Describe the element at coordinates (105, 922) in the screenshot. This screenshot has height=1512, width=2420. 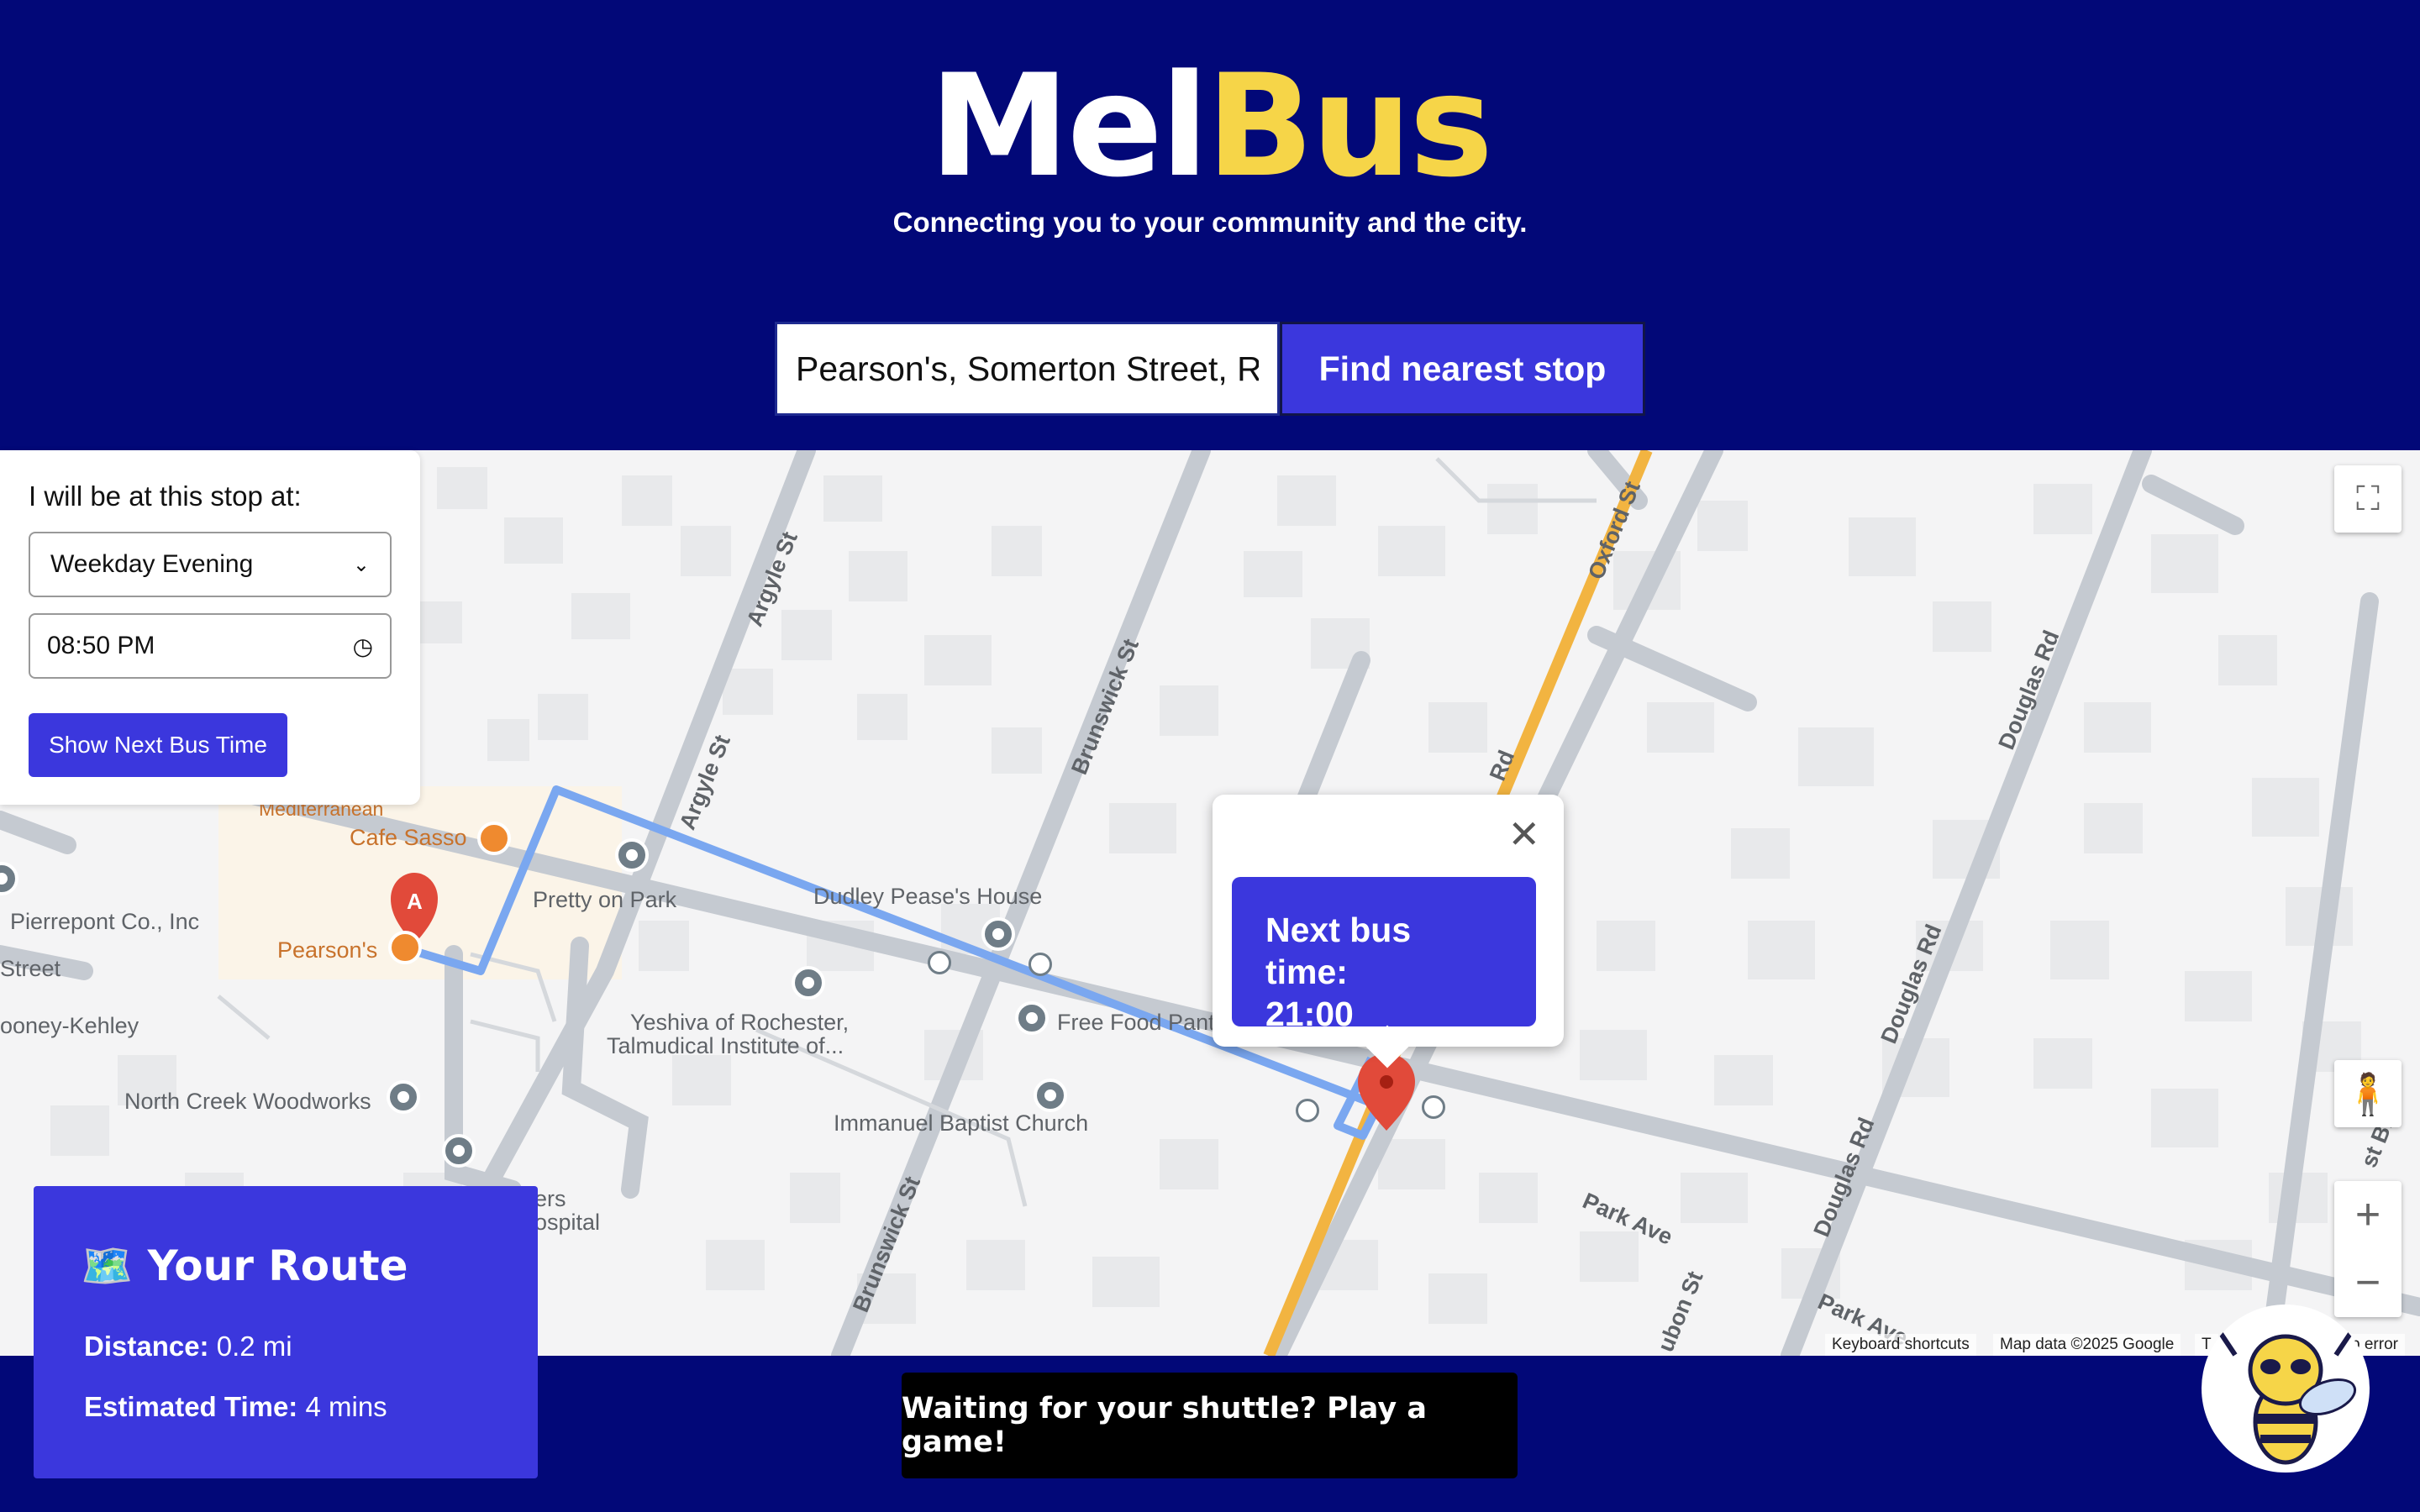
I see `place-label-pierrepont: Pierrepont Co., Inc` at that location.